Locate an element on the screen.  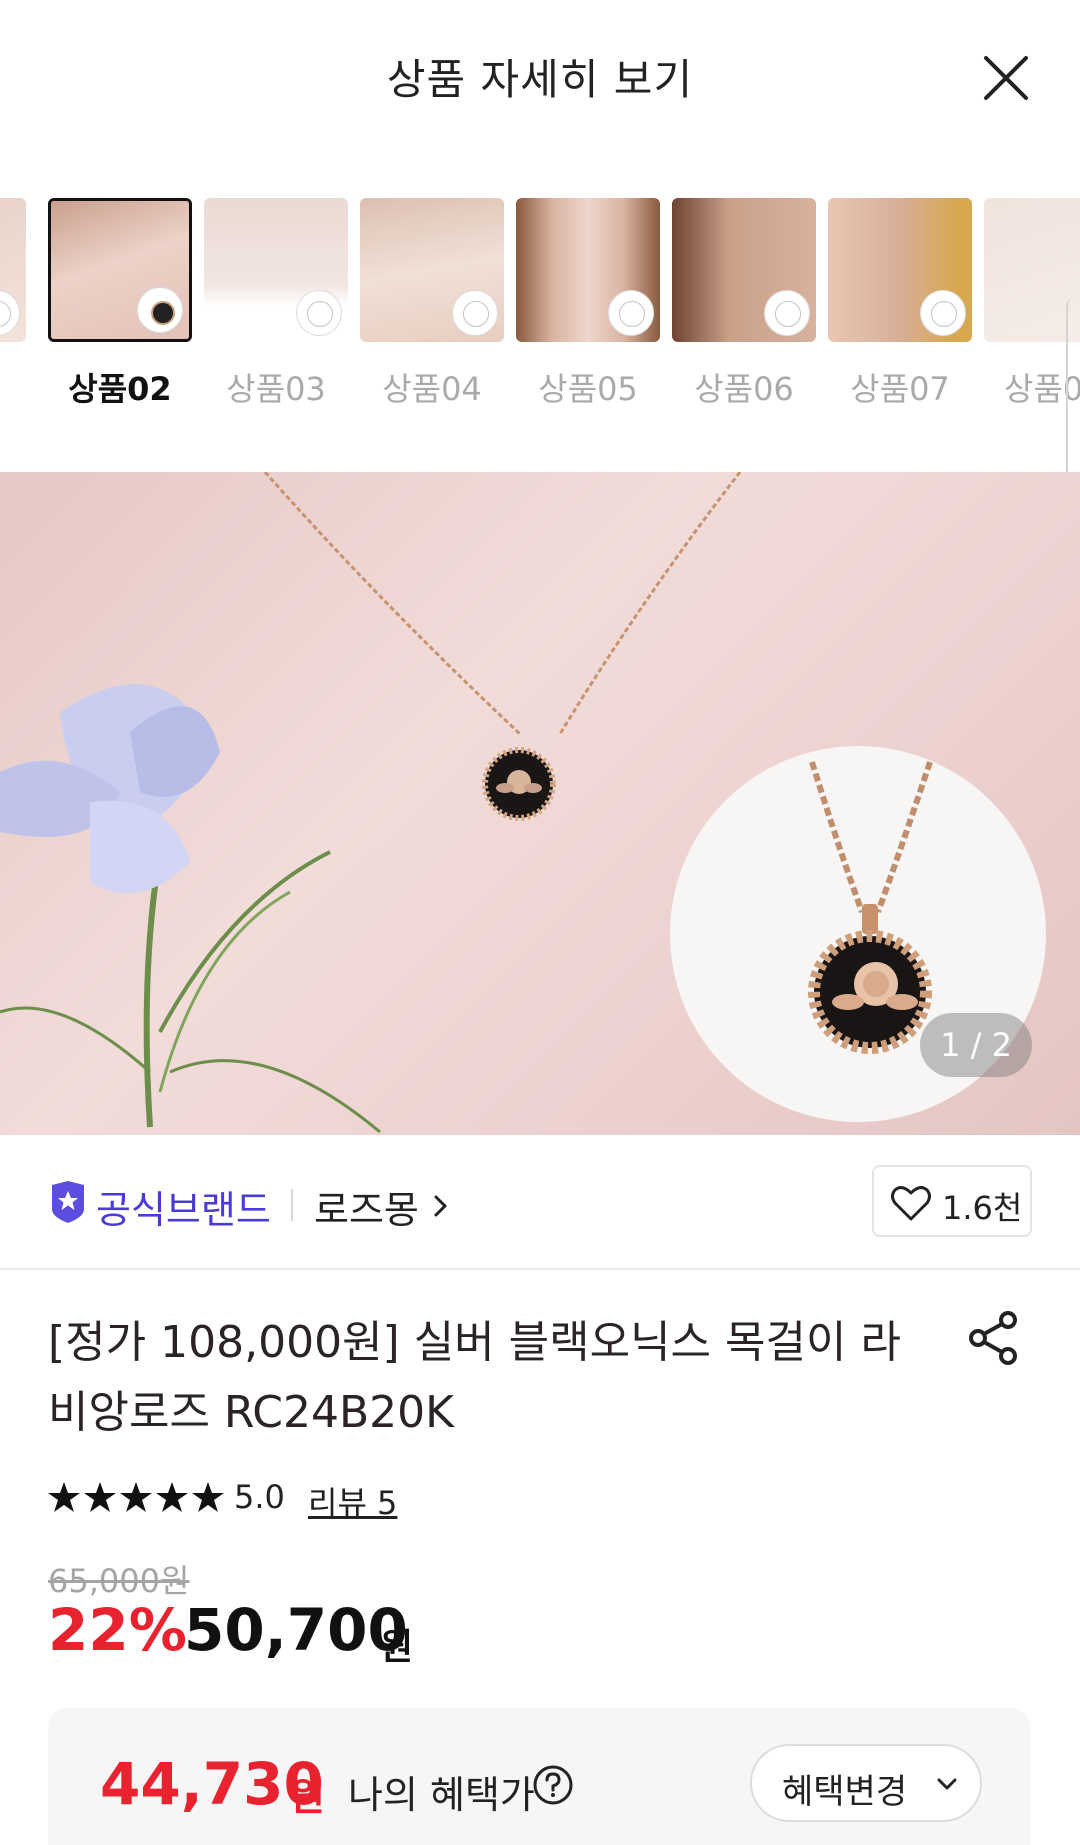
thumbnail-label-selected: 상품02 is located at coordinates (120, 387).